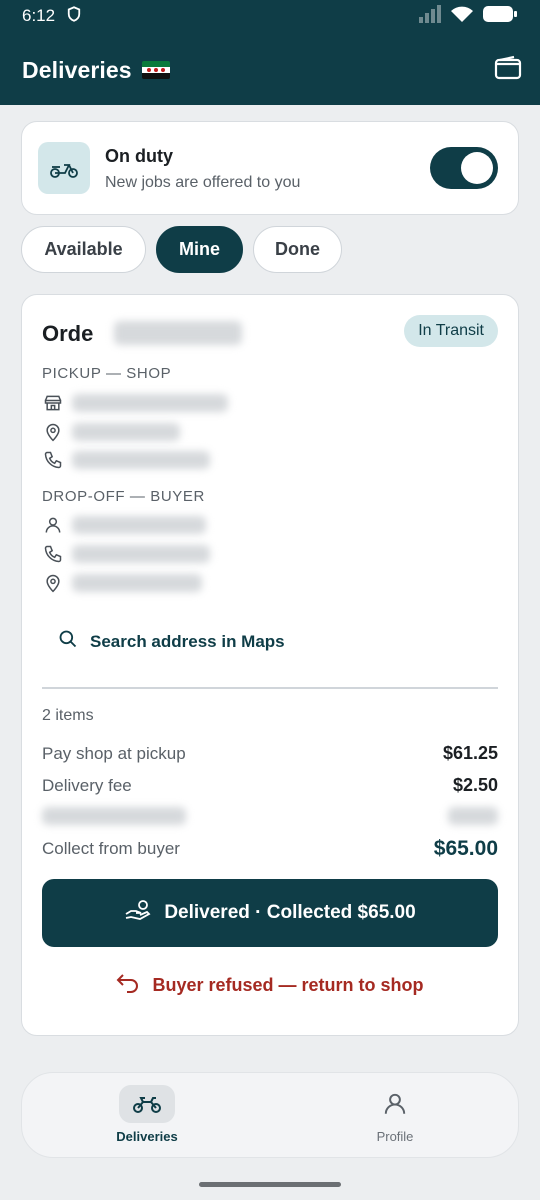  Describe the element at coordinates (395, 1136) in the screenshot. I see `nav-profile-label: Profile` at that location.